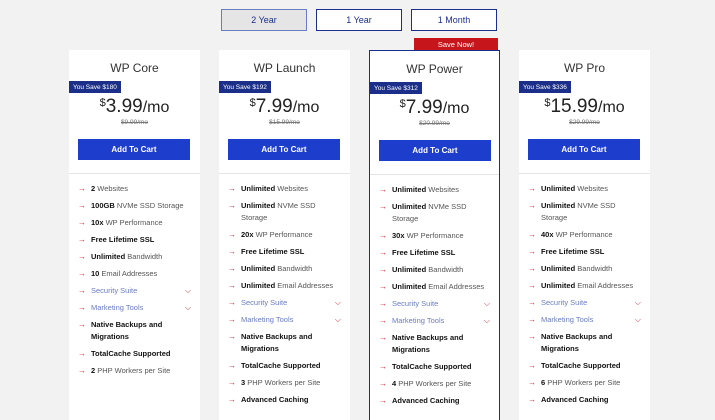  What do you see at coordinates (604, 285) in the screenshot?
I see `feature-text: Email Addresses` at bounding box center [604, 285].